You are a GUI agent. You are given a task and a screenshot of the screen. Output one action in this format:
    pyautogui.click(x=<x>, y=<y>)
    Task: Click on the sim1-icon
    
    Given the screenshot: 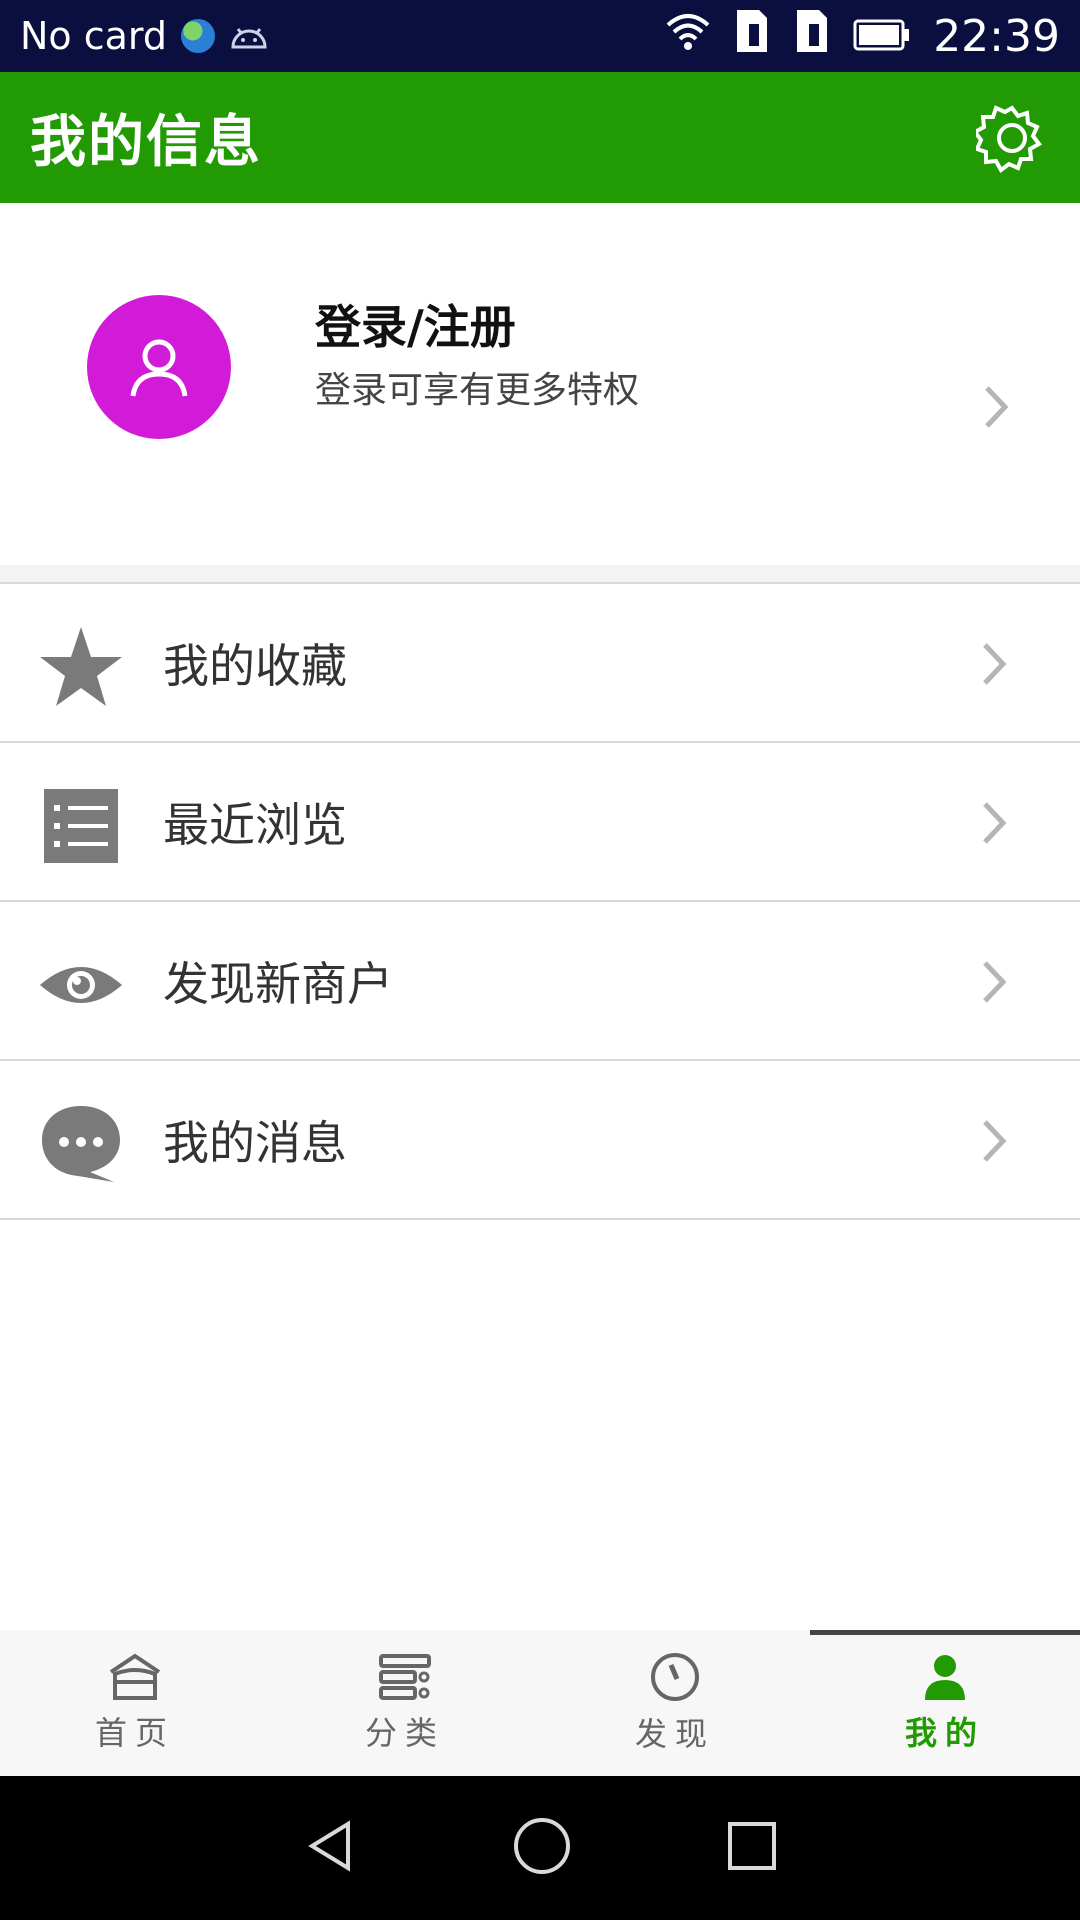 What is the action you would take?
    pyautogui.click(x=752, y=36)
    